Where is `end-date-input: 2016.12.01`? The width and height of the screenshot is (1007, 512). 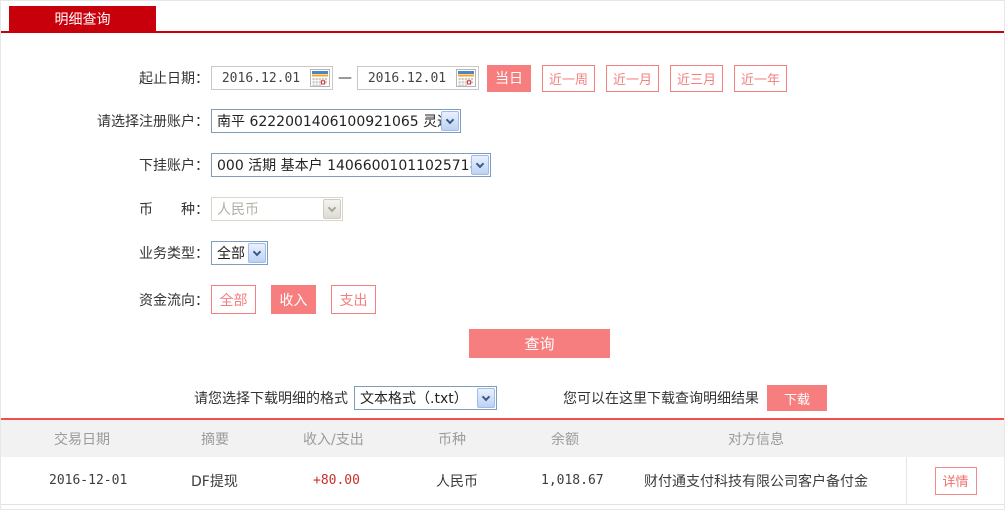 end-date-input: 2016.12.01 is located at coordinates (418, 78).